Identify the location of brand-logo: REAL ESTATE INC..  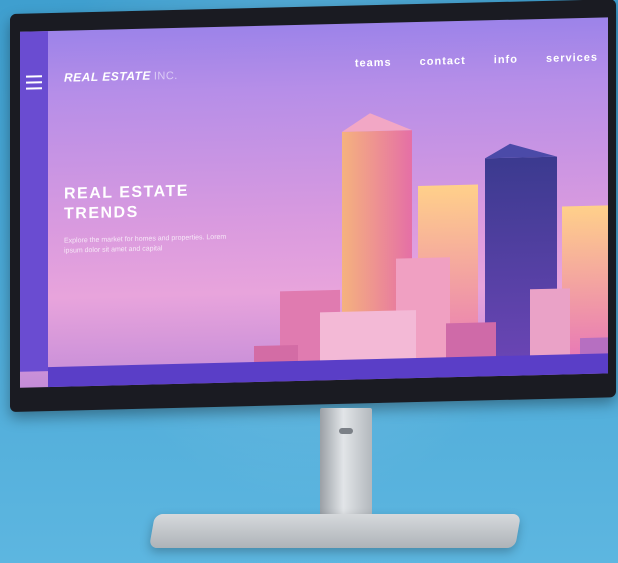
(121, 76).